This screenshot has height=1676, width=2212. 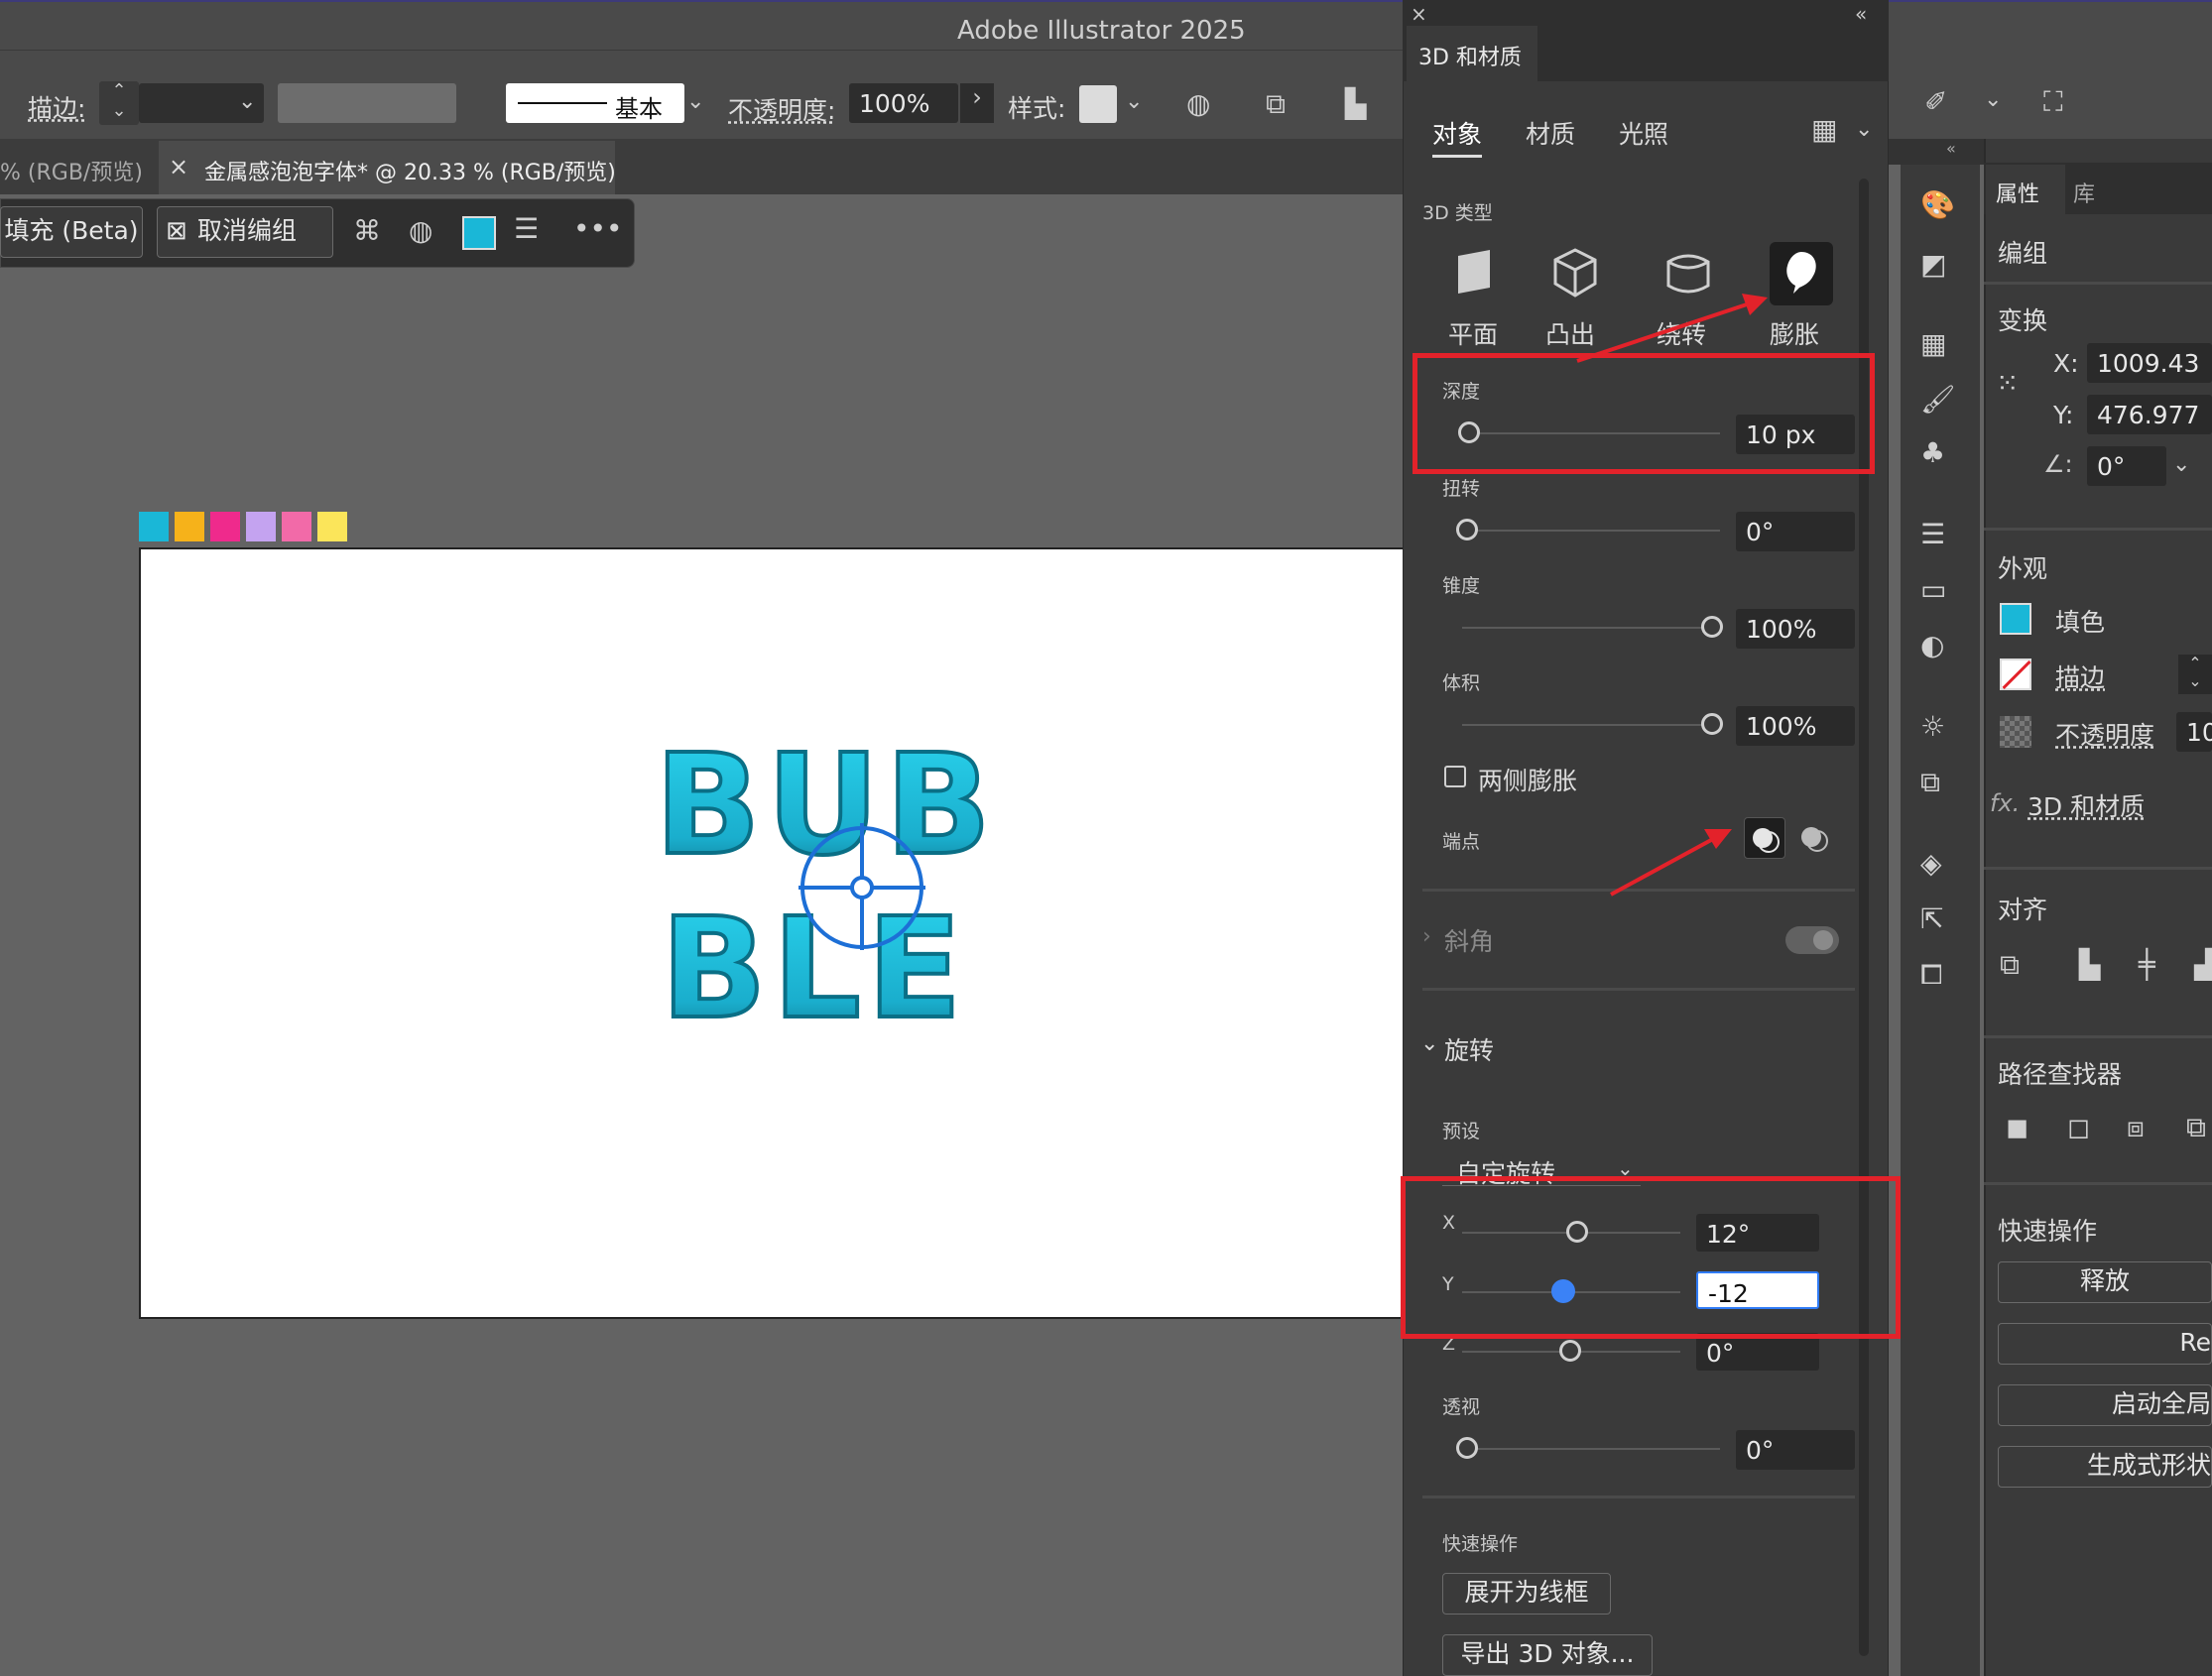 I want to click on transform-icon: ⌘, so click(x=367, y=231).